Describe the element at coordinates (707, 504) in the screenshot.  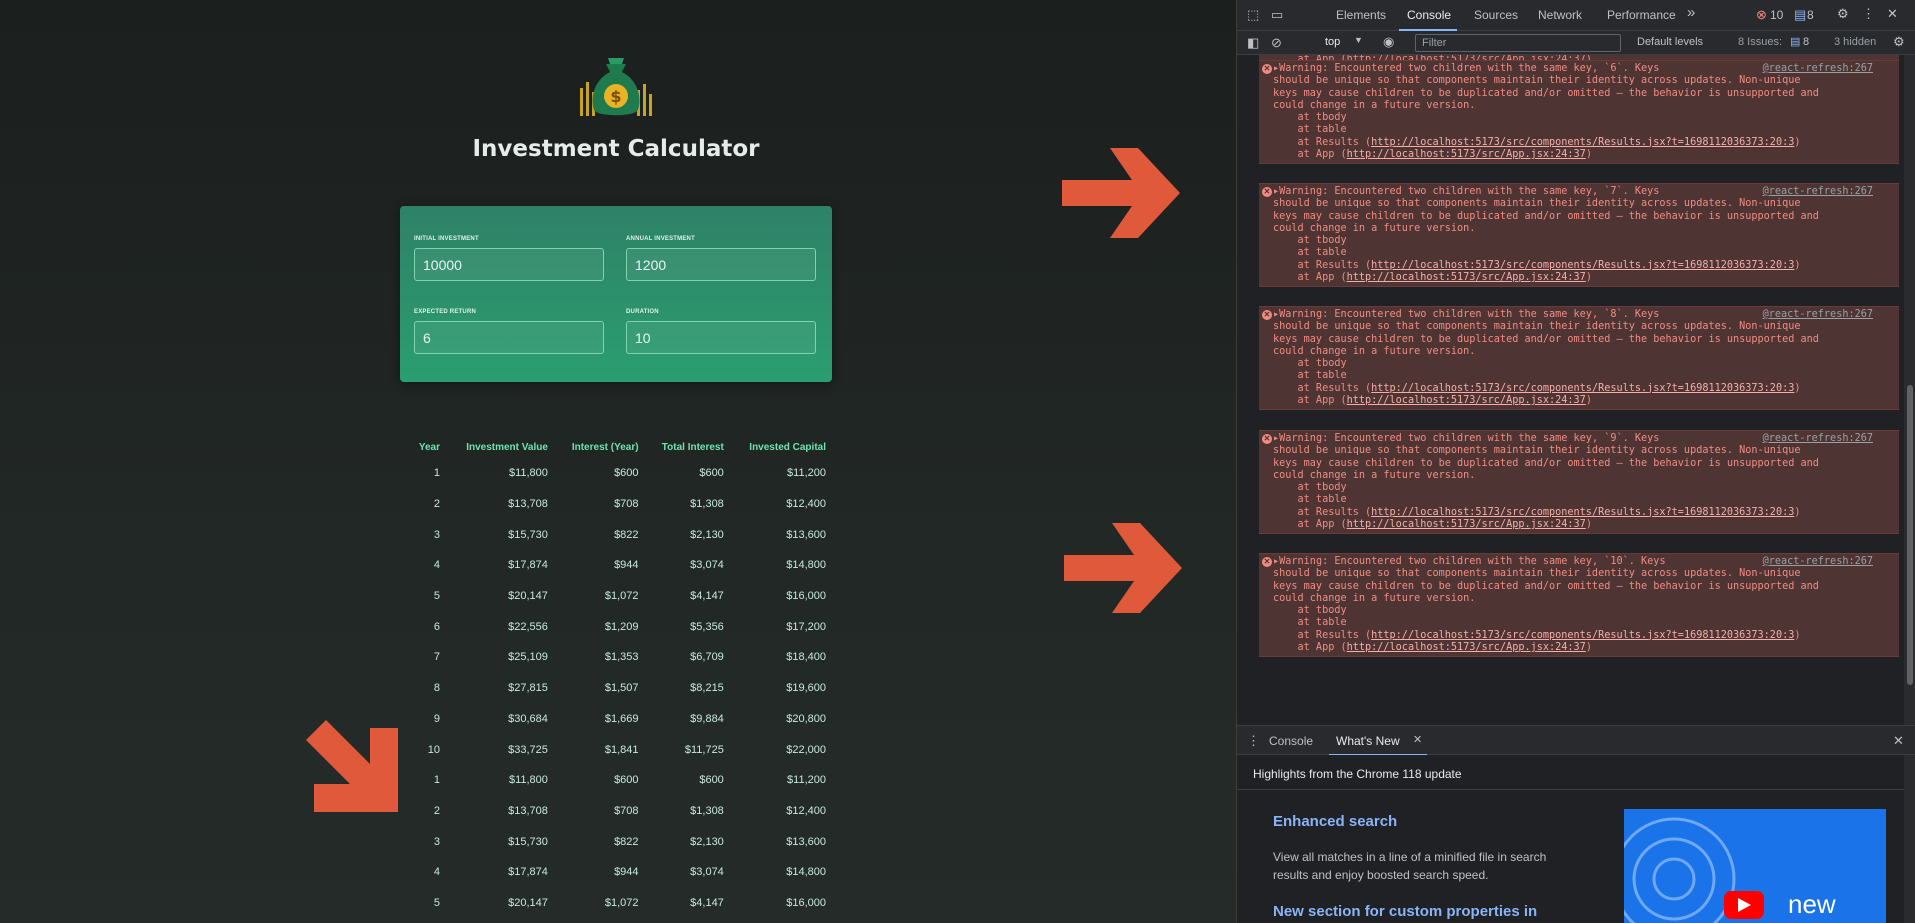
I see `cell-total-interest: $1,308` at that location.